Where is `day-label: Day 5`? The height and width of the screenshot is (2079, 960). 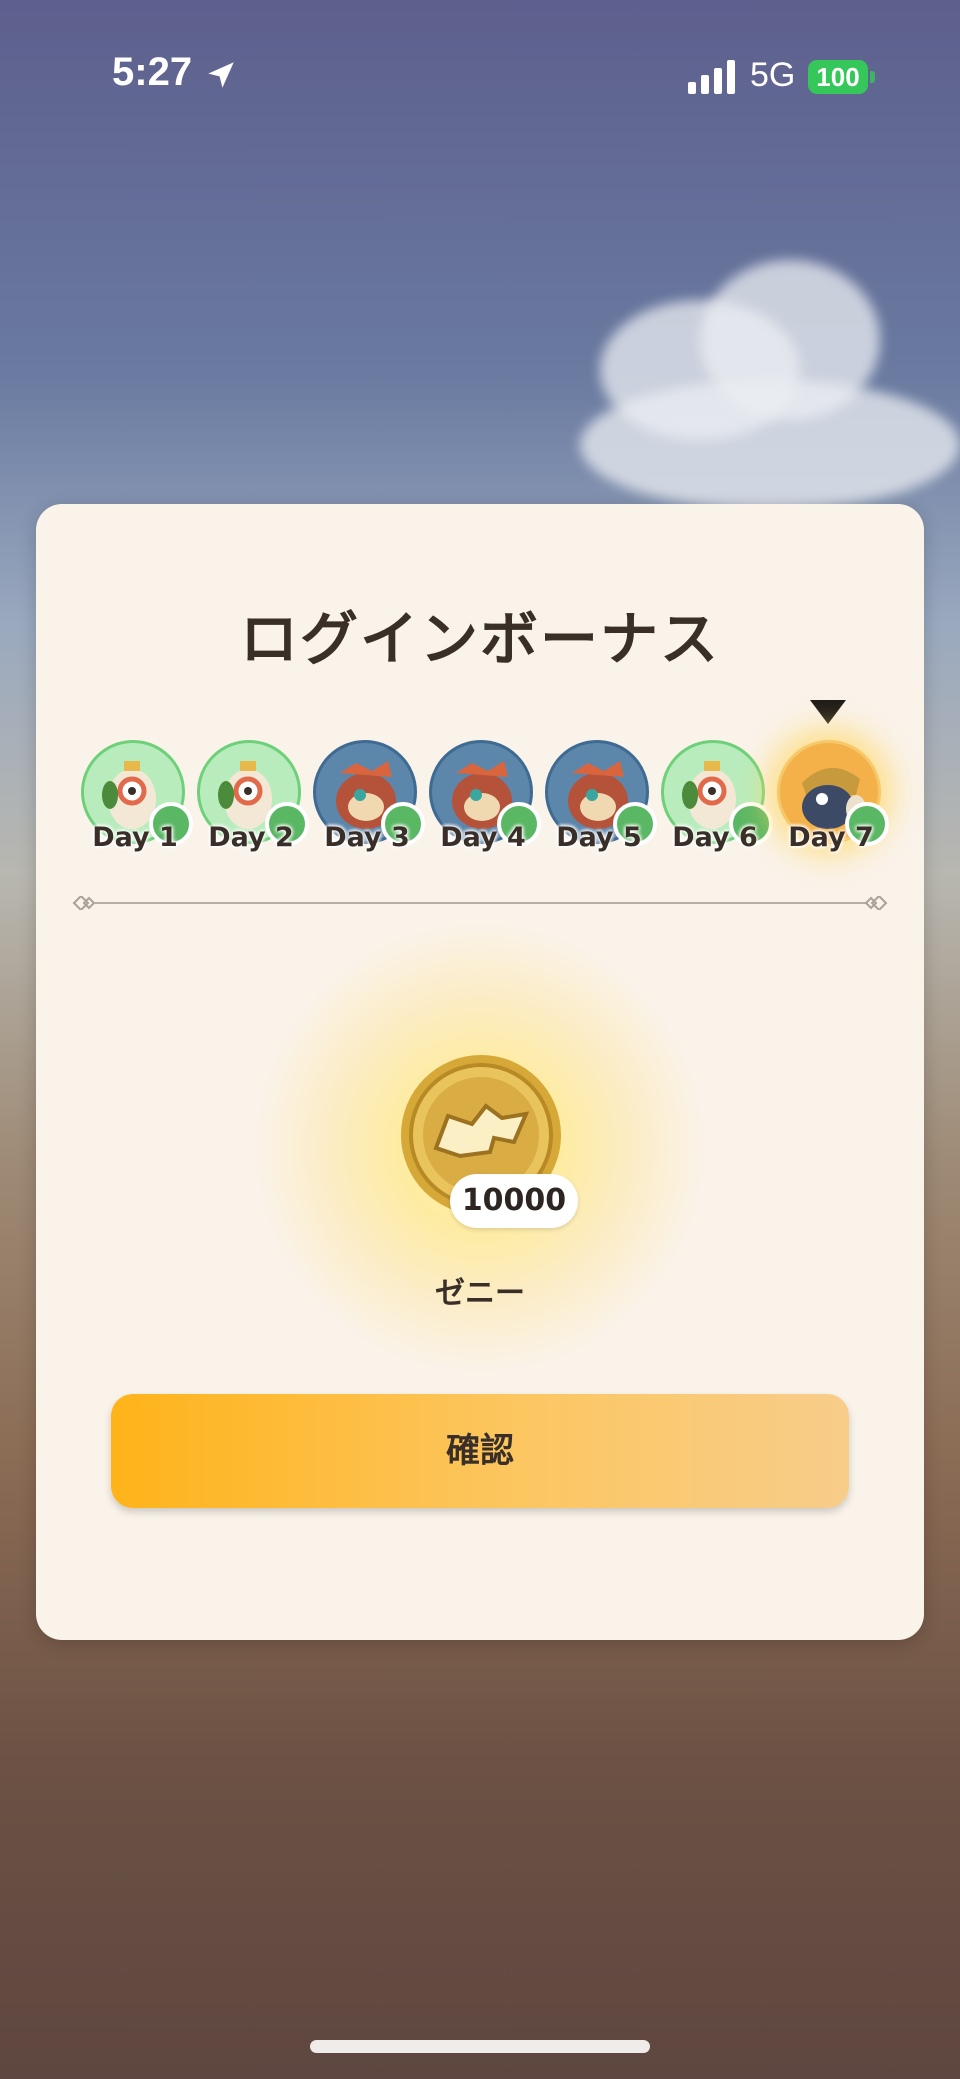
day-label: Day 5 is located at coordinates (599, 837).